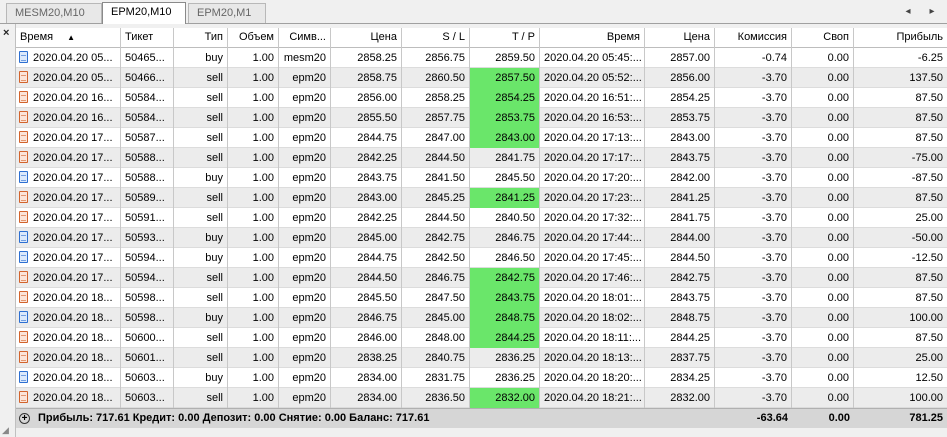 This screenshot has height=437, width=947. Describe the element at coordinates (908, 12) in the screenshot. I see `scroll-tabs-left-icon: ◂` at that location.